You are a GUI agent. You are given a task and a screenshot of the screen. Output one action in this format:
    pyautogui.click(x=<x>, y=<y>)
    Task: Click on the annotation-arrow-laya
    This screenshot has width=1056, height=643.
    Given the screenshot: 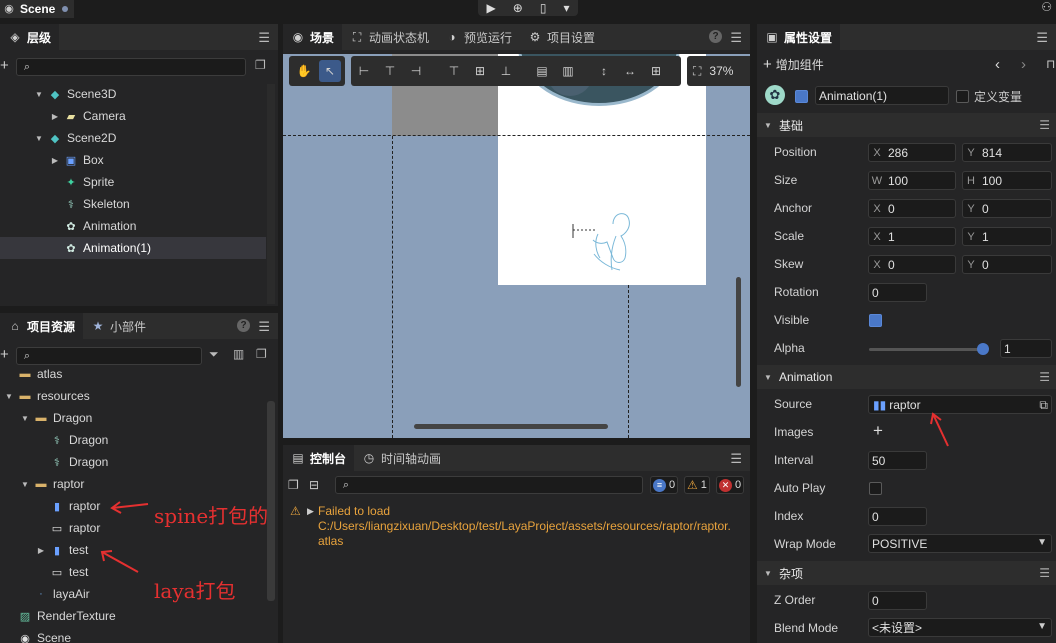 What is the action you would take?
    pyautogui.click(x=119, y=561)
    